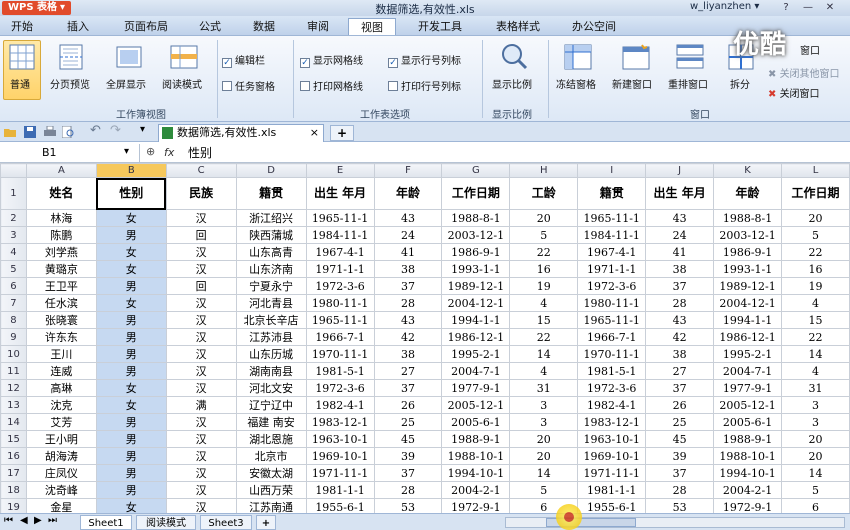  What do you see at coordinates (13, 235) in the screenshot?
I see `row-header: 3` at bounding box center [13, 235].